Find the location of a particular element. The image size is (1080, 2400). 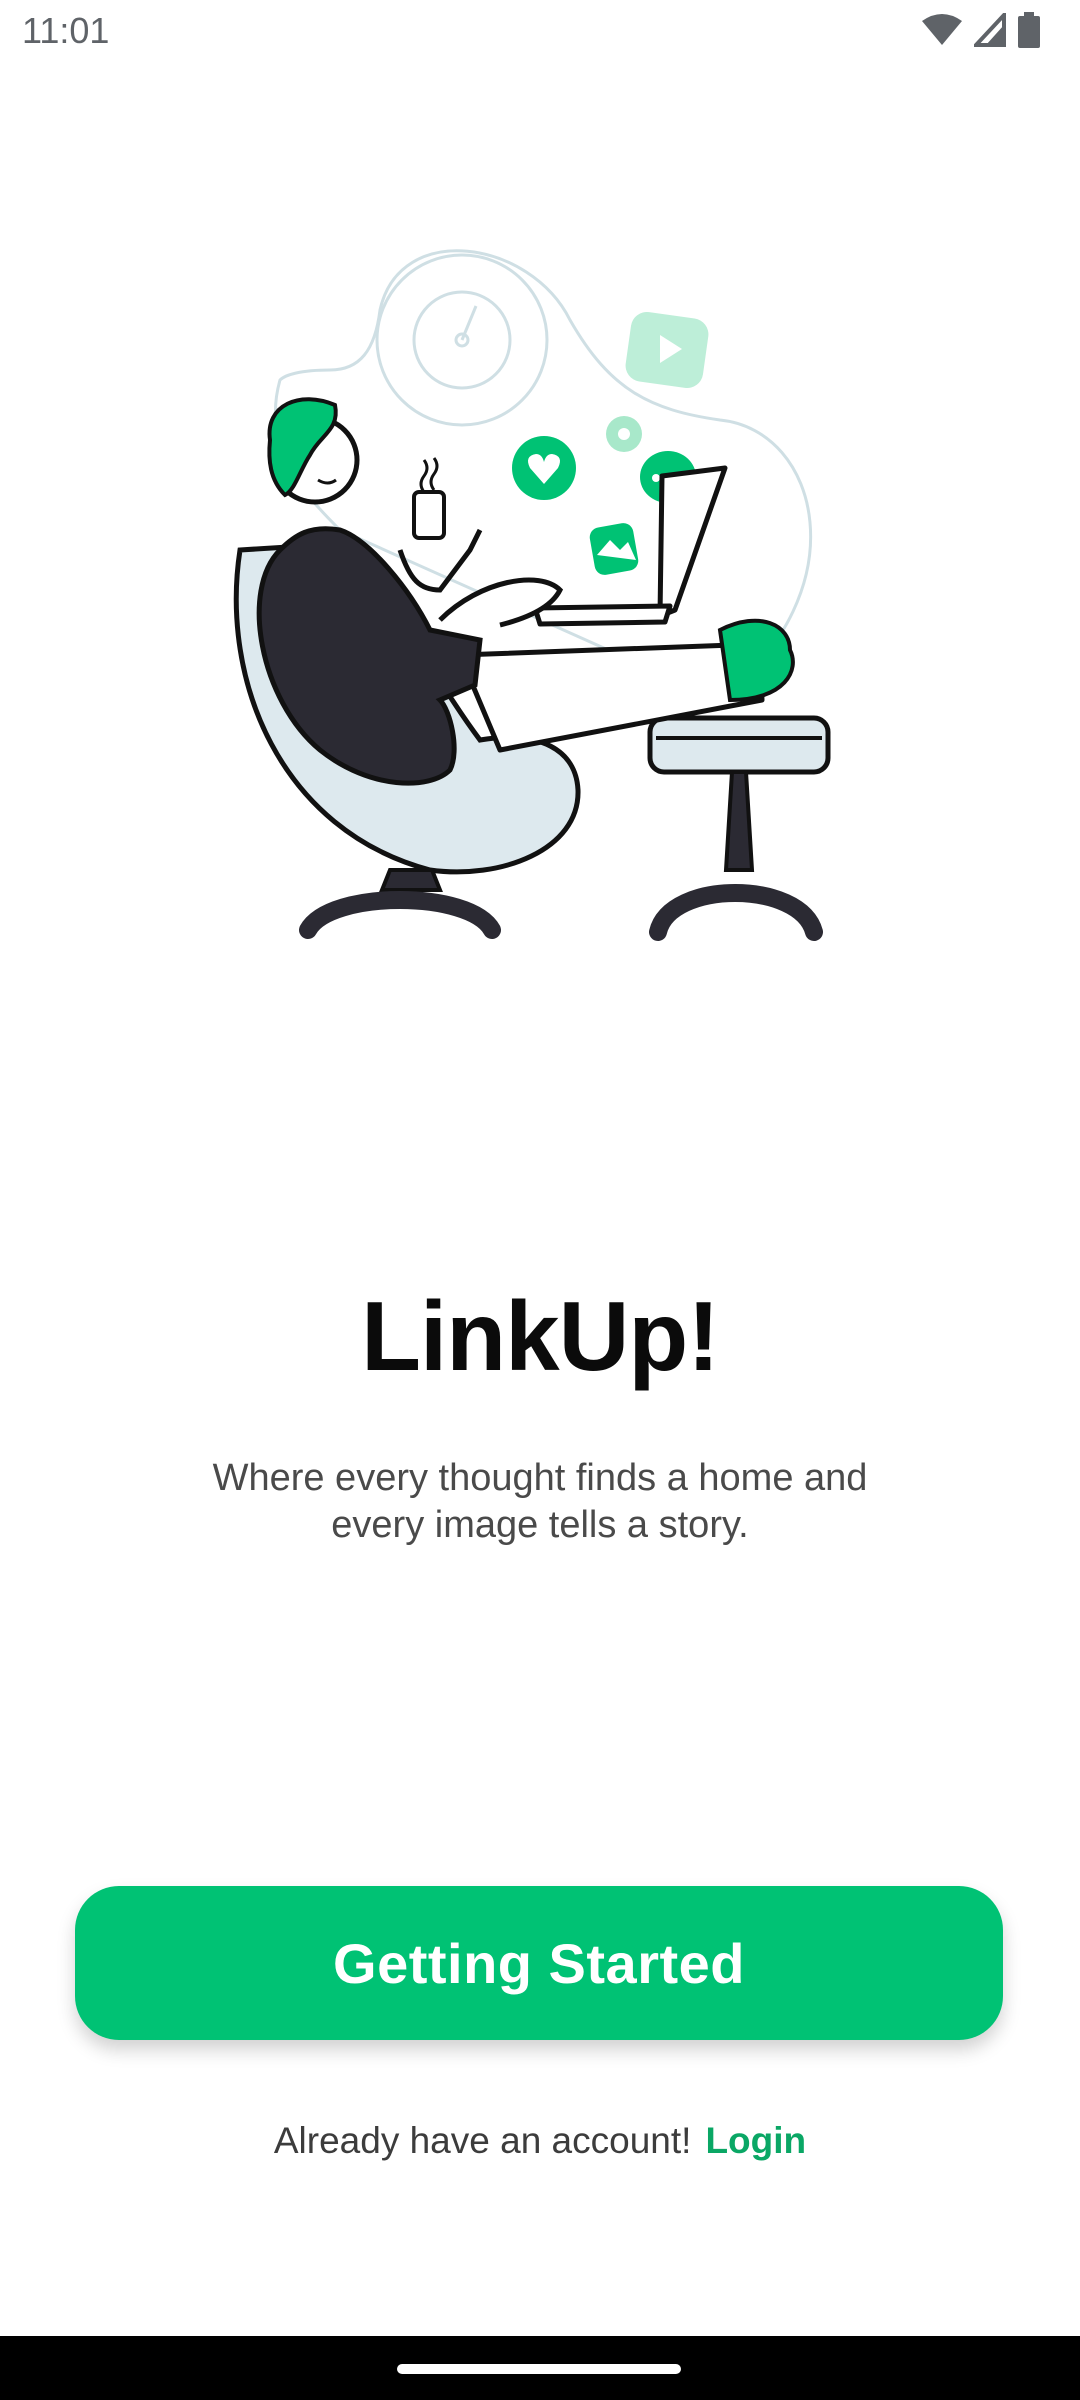

small-bubble-icon is located at coordinates (624, 434).